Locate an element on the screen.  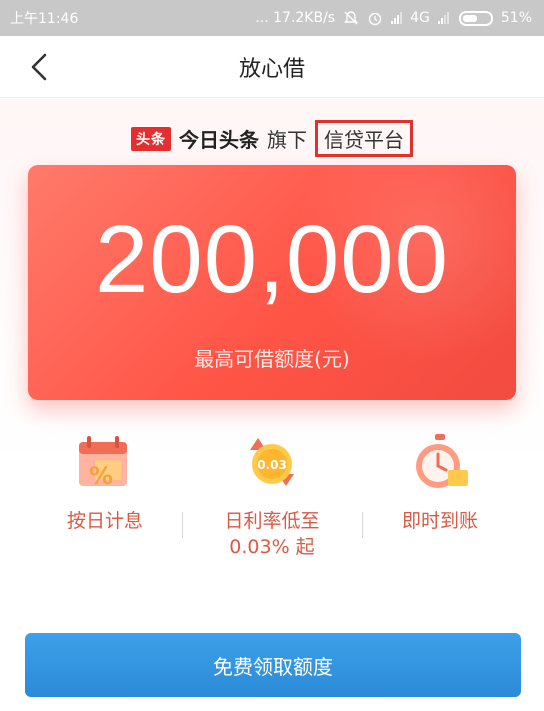
battery-level: 51% is located at coordinates (516, 18).